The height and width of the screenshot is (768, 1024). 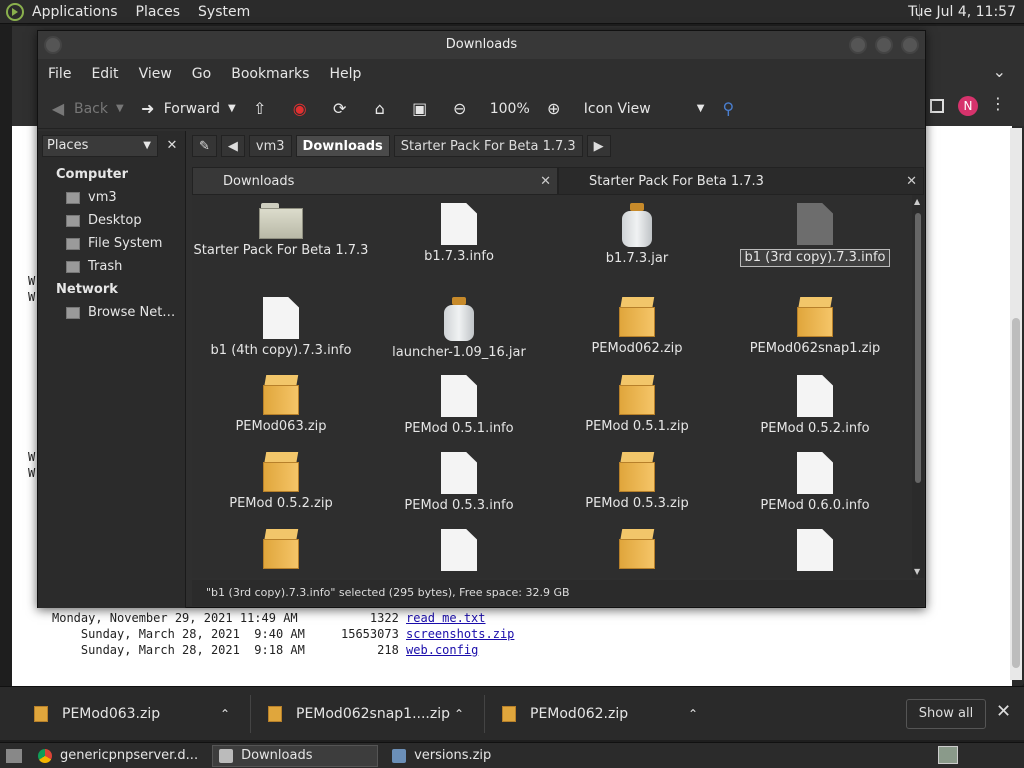 What do you see at coordinates (232, 146) in the screenshot?
I see `chevron-left-icon: ◀` at bounding box center [232, 146].